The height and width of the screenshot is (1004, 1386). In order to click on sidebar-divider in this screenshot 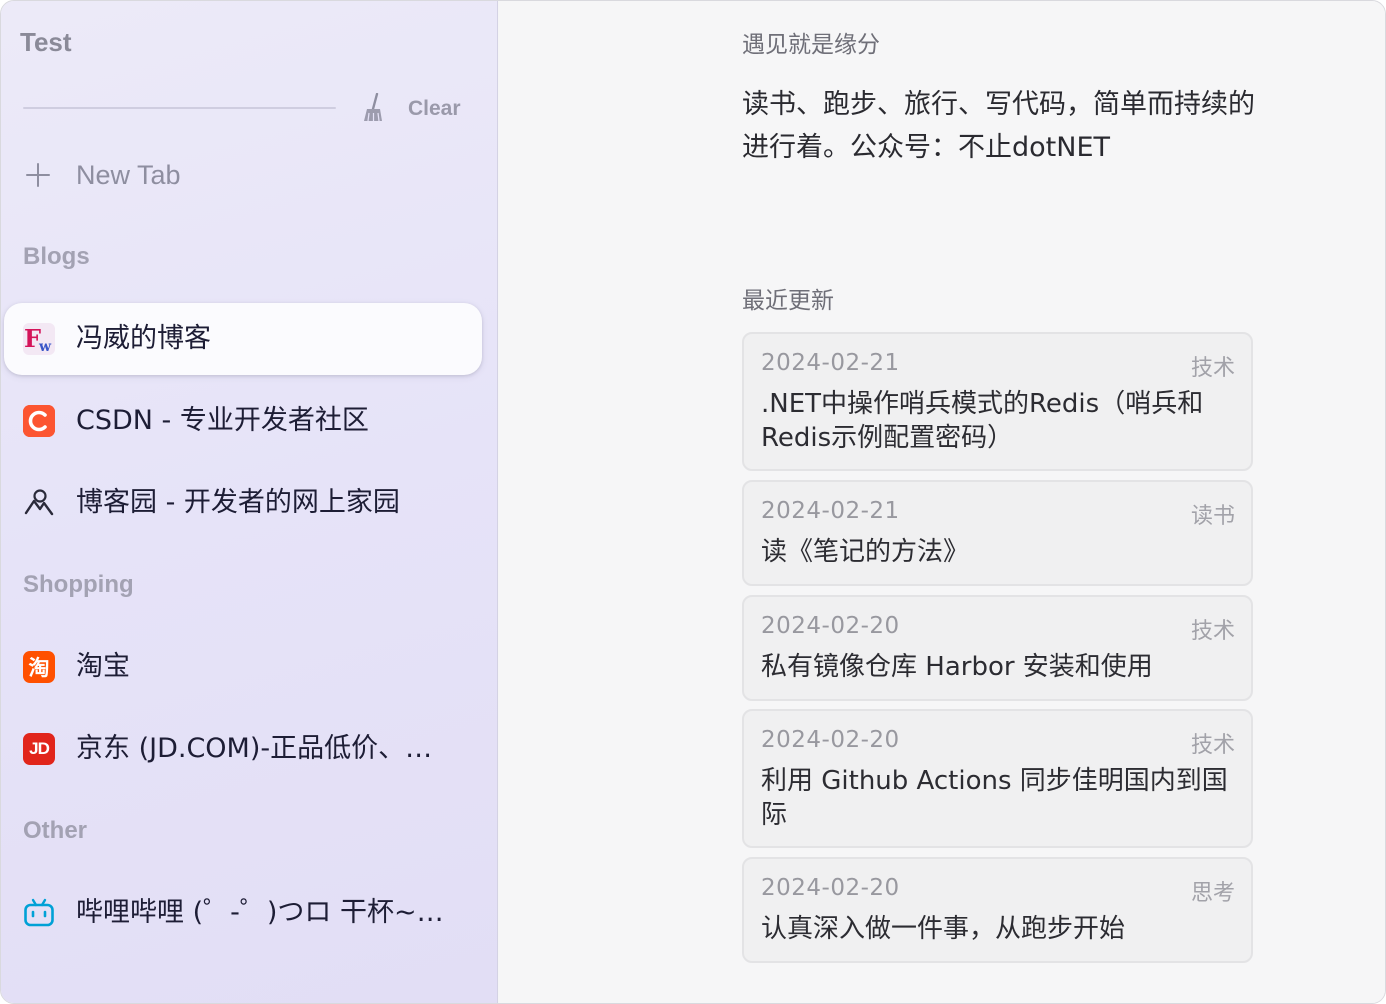, I will do `click(179, 108)`.